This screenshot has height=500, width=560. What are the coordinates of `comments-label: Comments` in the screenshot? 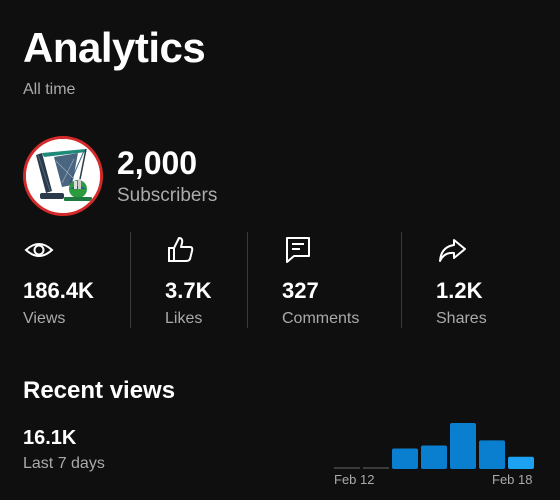 It's located at (321, 318).